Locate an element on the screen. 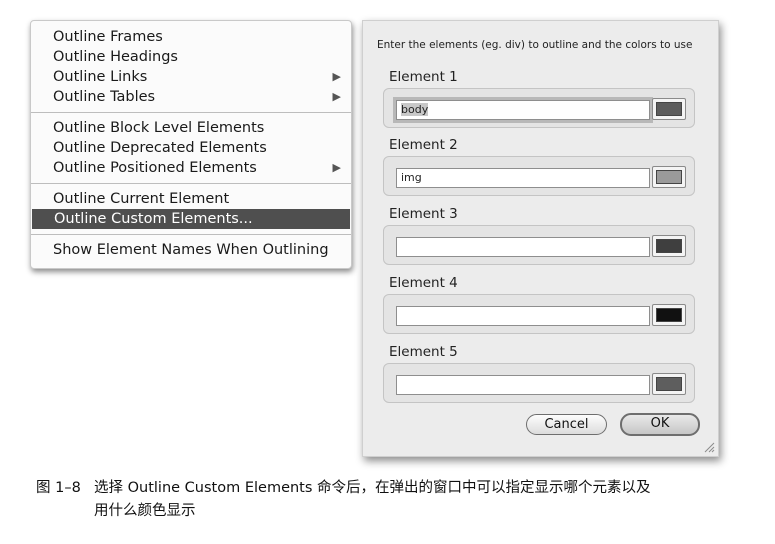 The image size is (775, 544). element-4-group is located at coordinates (539, 314).